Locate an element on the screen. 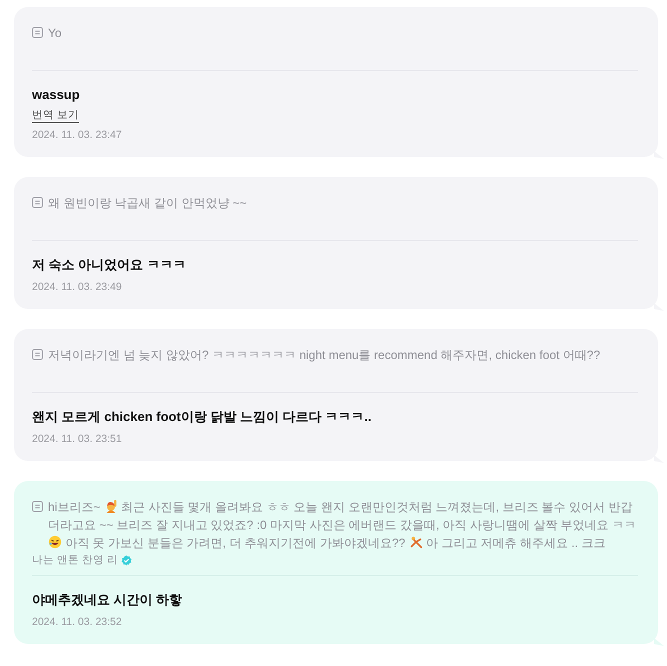  timestamp: 2024. 11. 03. 23:49 is located at coordinates (77, 287).